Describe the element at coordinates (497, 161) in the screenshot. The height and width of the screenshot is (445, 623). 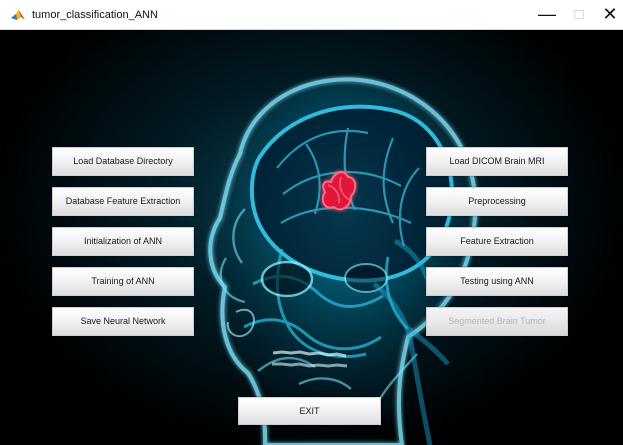
I see `load-dicom-brain-mri-button: Load DICOM Brain MRI` at that location.